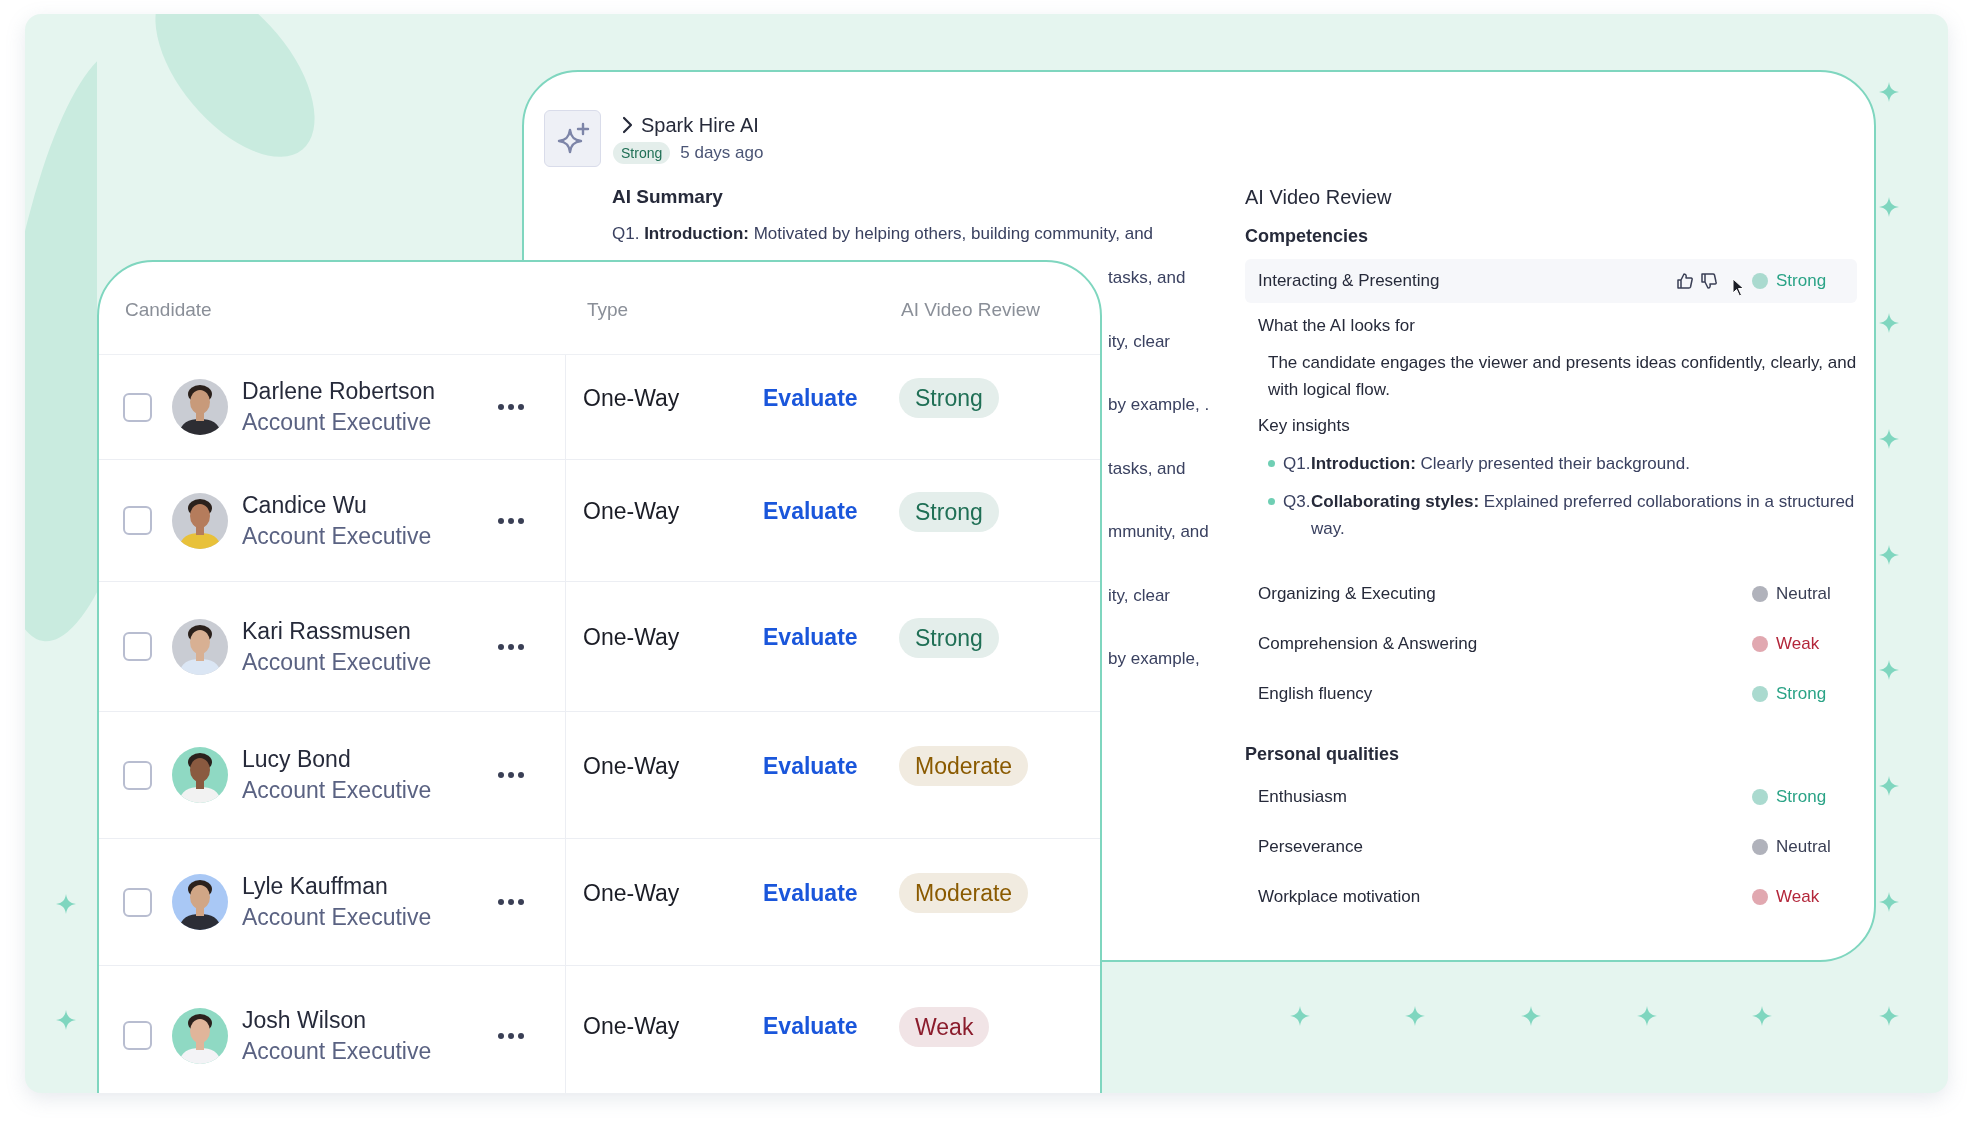 Image resolution: width=1972 pixels, height=1132 pixels. What do you see at coordinates (971, 310) in the screenshot?
I see `column-header: AI Video Review` at bounding box center [971, 310].